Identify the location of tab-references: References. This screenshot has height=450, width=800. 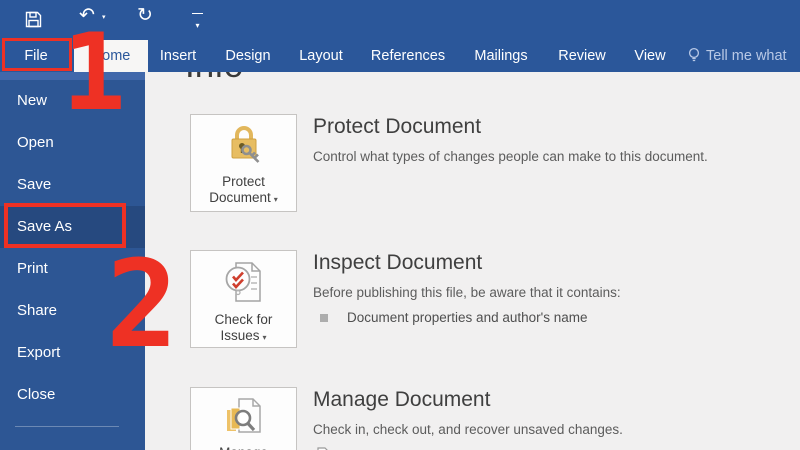
(408, 56).